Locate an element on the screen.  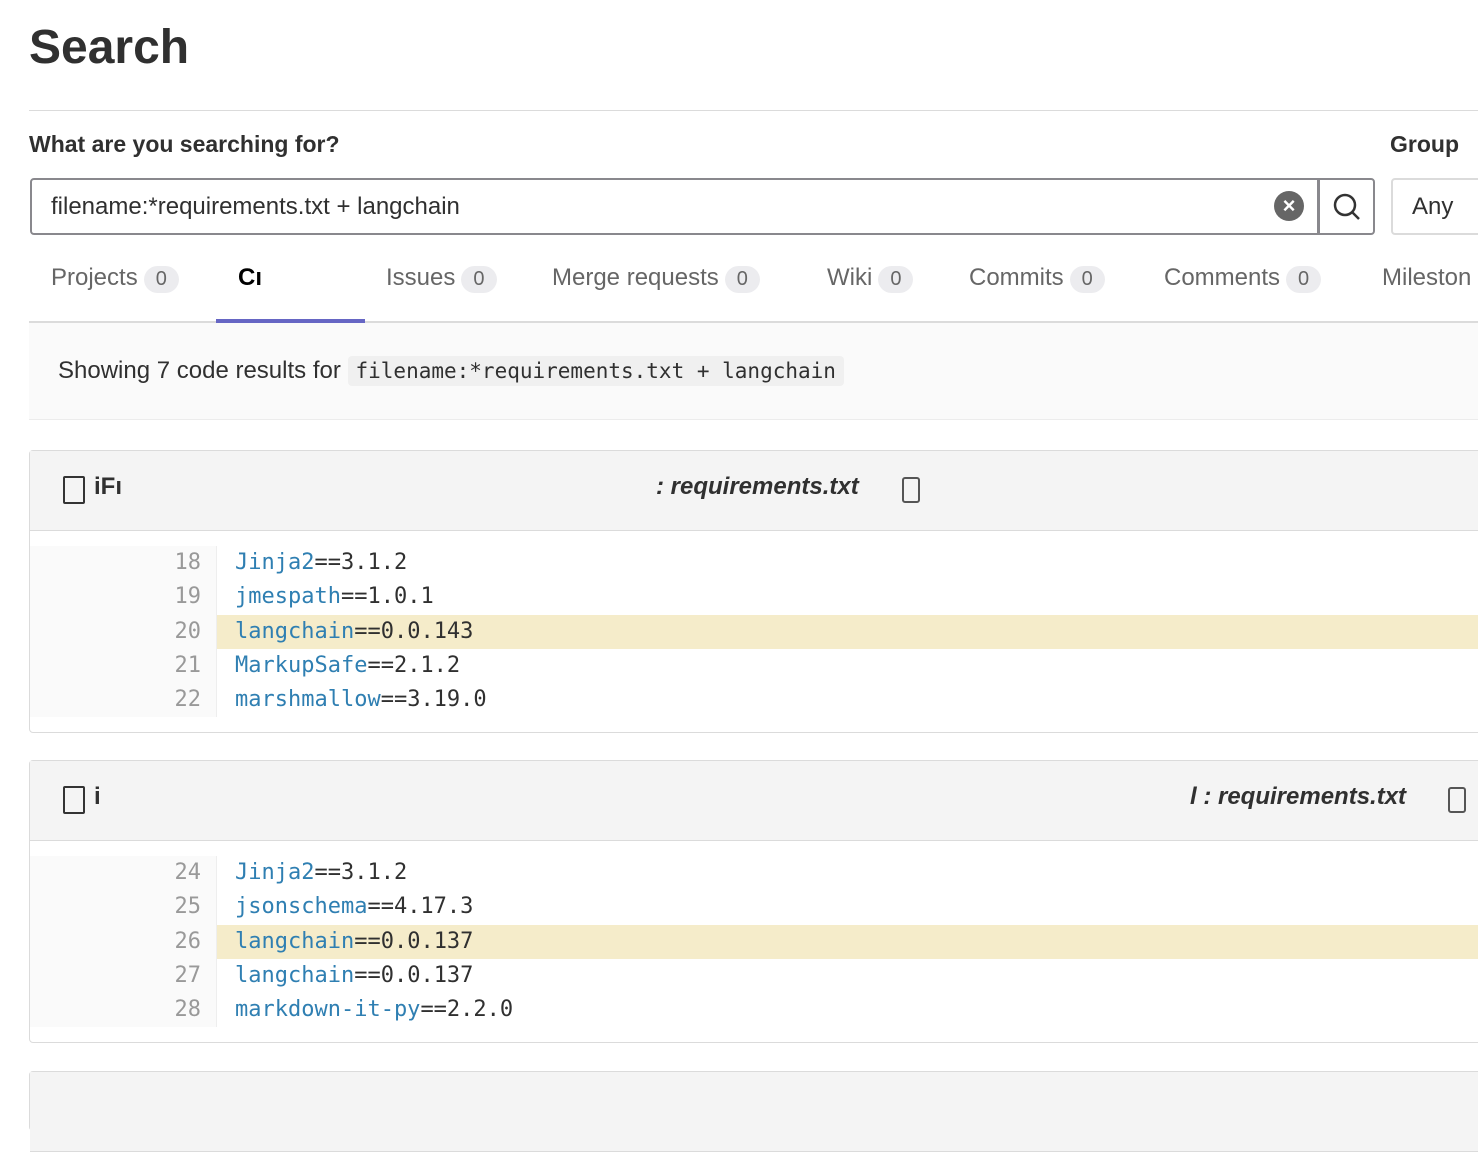
package-name: jmespath is located at coordinates (288, 597).